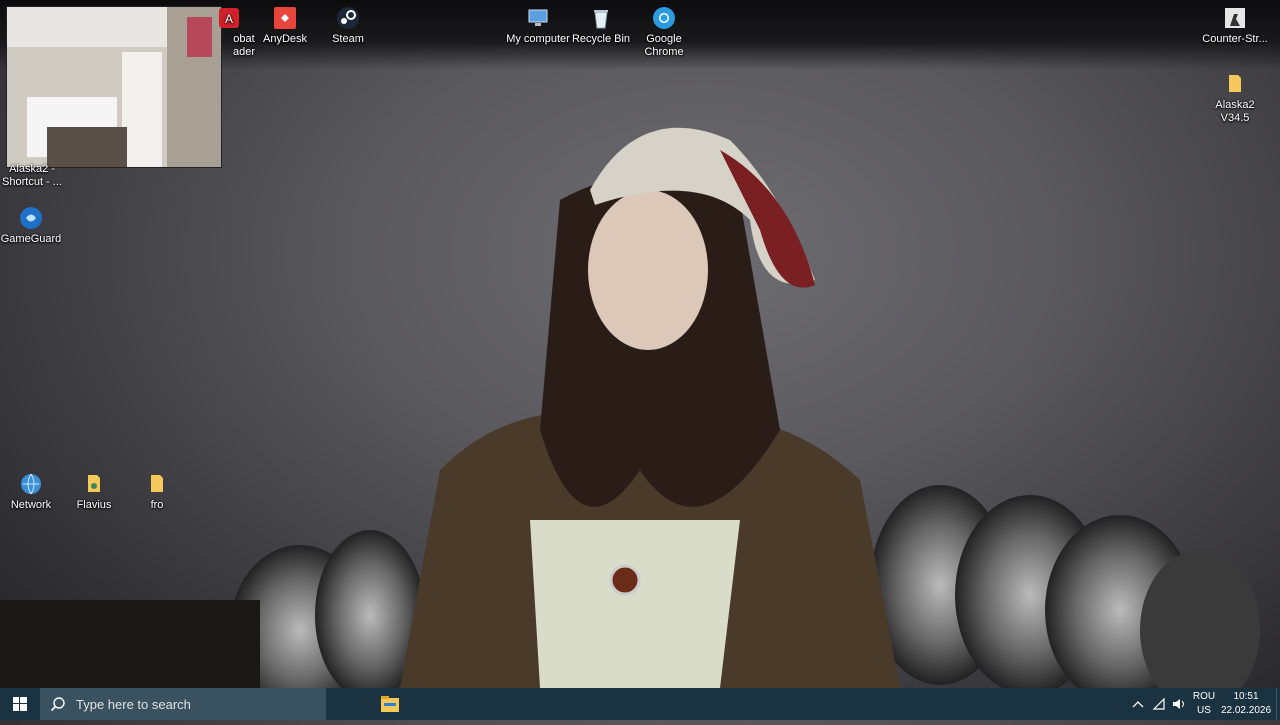 This screenshot has width=1280, height=725. I want to click on anydesk-shortcut: AnyDesk, so click(285, 26).